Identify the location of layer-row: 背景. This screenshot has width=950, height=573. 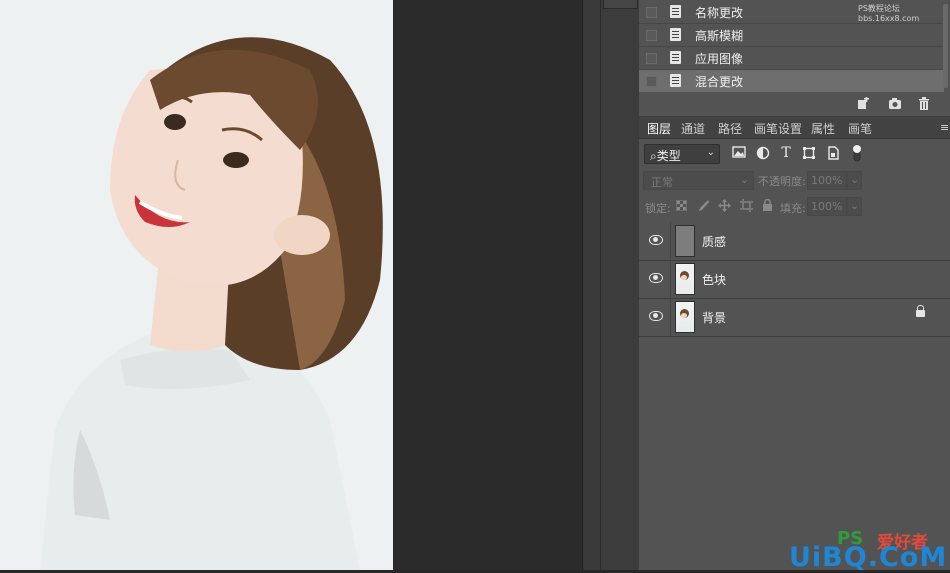
(794, 317).